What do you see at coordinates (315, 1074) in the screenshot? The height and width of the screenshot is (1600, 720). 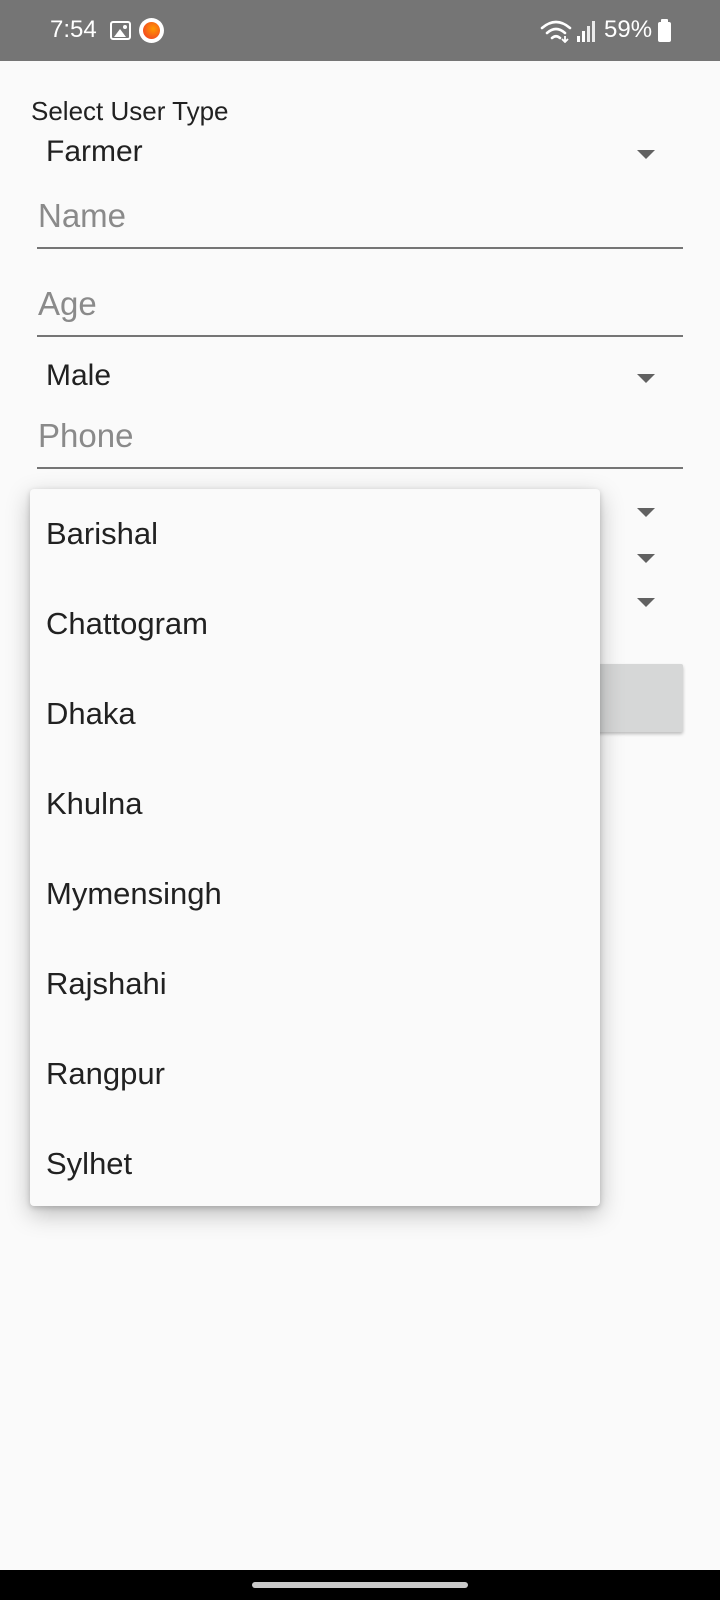 I see `dropdown-item-rangpur: Rangpur` at bounding box center [315, 1074].